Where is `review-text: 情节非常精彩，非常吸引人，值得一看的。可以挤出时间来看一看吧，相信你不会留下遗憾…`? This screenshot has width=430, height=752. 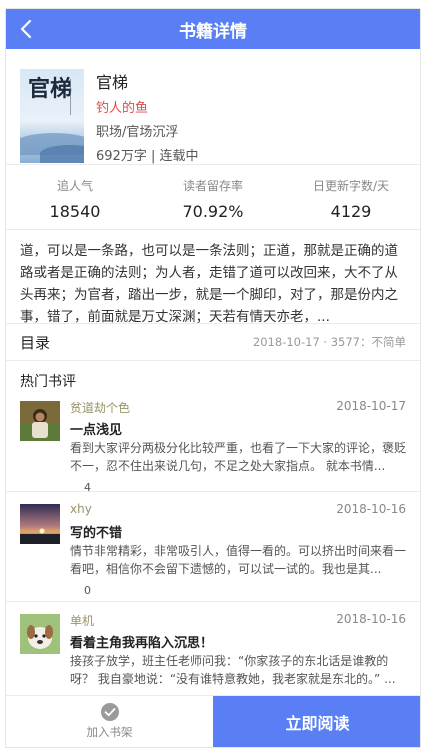
review-text: 情节非常精彩，非常吸引人，值得一看的。可以挤出时间来看一看吧，相信你不会留下遗憾… is located at coordinates (238, 560).